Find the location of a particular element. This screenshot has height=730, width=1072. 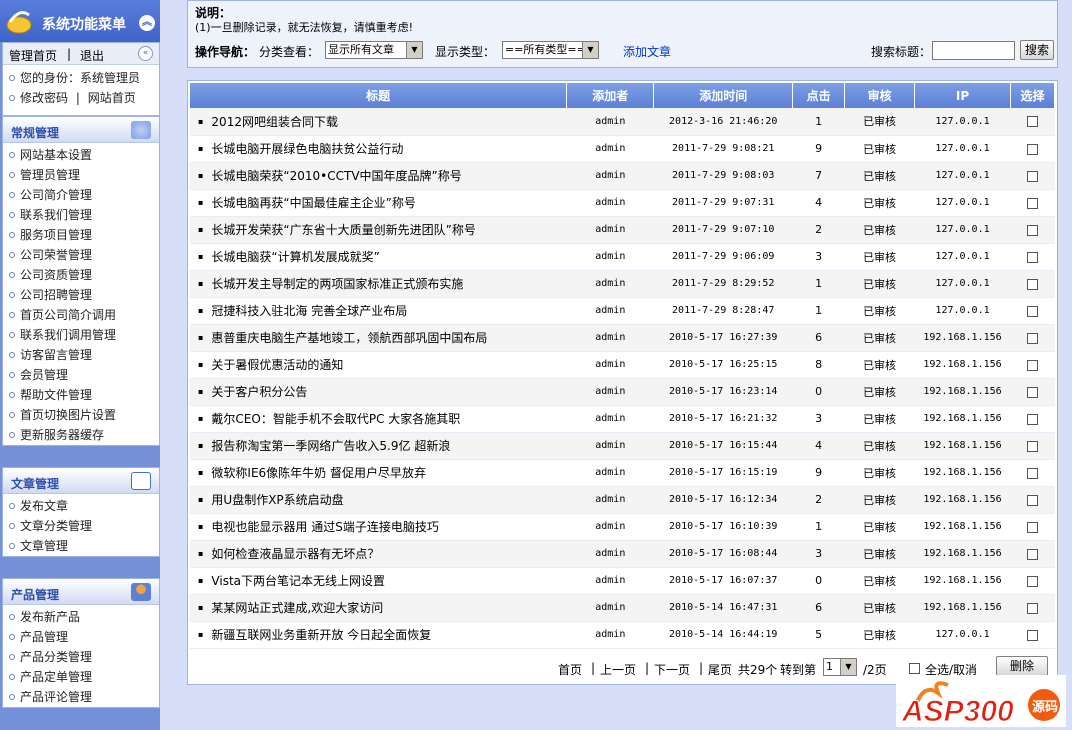

sidebar-item: 首页切换图片设置 is located at coordinates (81, 415).